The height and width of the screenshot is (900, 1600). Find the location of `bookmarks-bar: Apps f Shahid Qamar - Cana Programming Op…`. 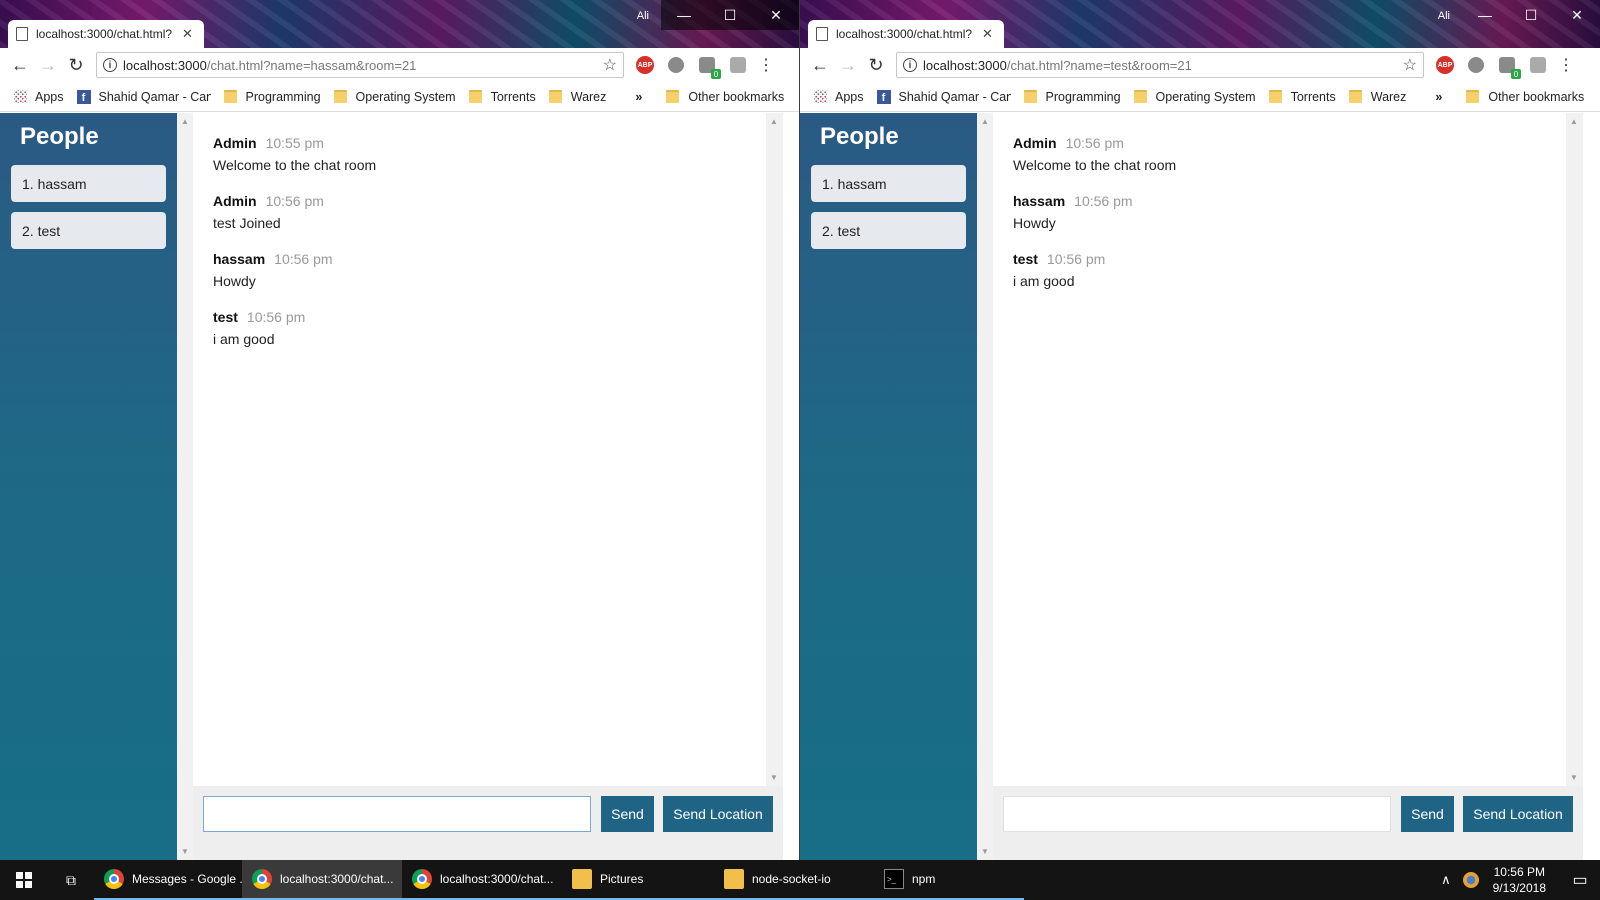

bookmarks-bar: Apps f Shahid Qamar - Cana Programming Op… is located at coordinates (399, 97).